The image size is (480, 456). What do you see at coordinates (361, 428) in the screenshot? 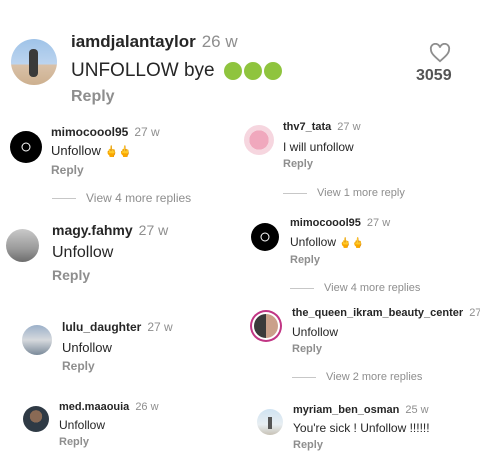
I see `comment-text: You're sick ! Unfollow !!!!!!` at bounding box center [361, 428].